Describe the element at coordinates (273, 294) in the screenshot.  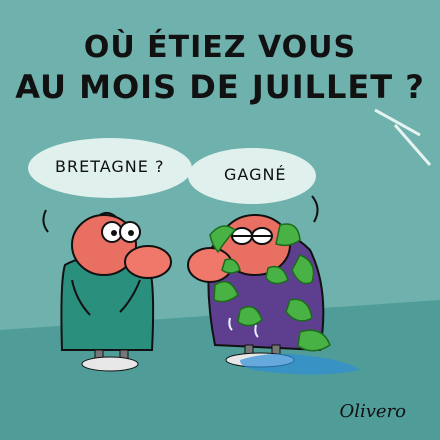
I see `right-character` at that location.